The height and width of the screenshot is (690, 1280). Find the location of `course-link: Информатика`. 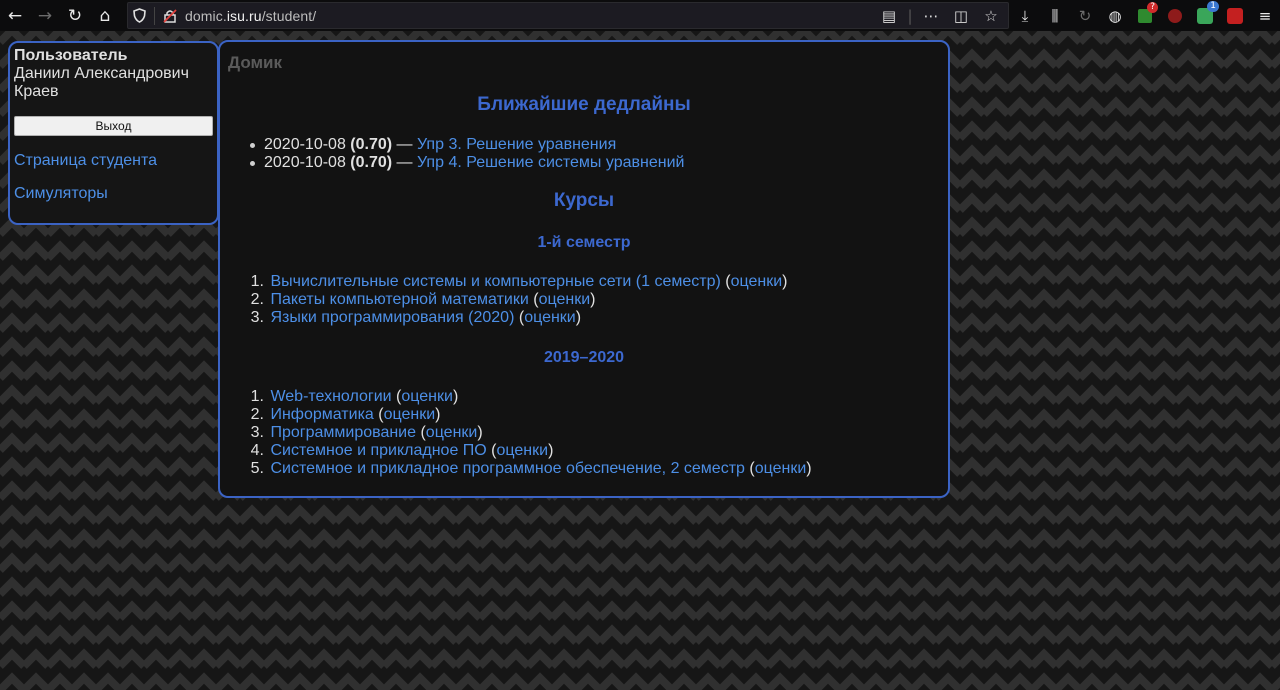

course-link: Информатика is located at coordinates (321, 414).